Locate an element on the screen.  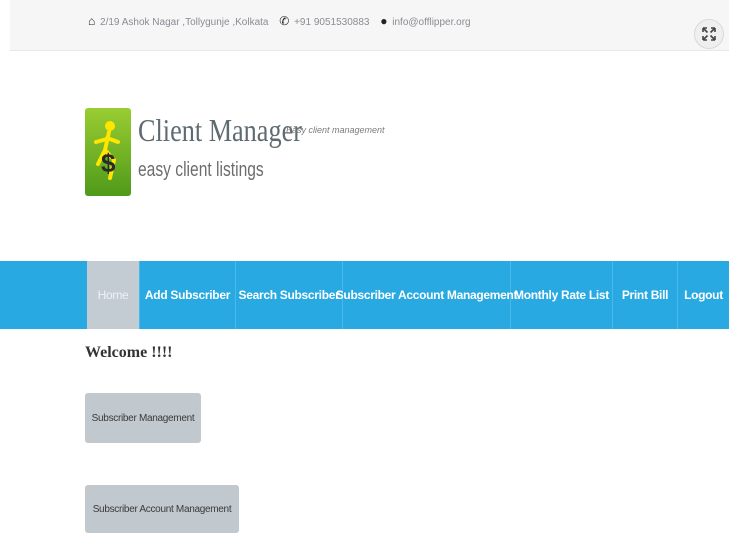
email-text: info@offlipper.org is located at coordinates (431, 22).